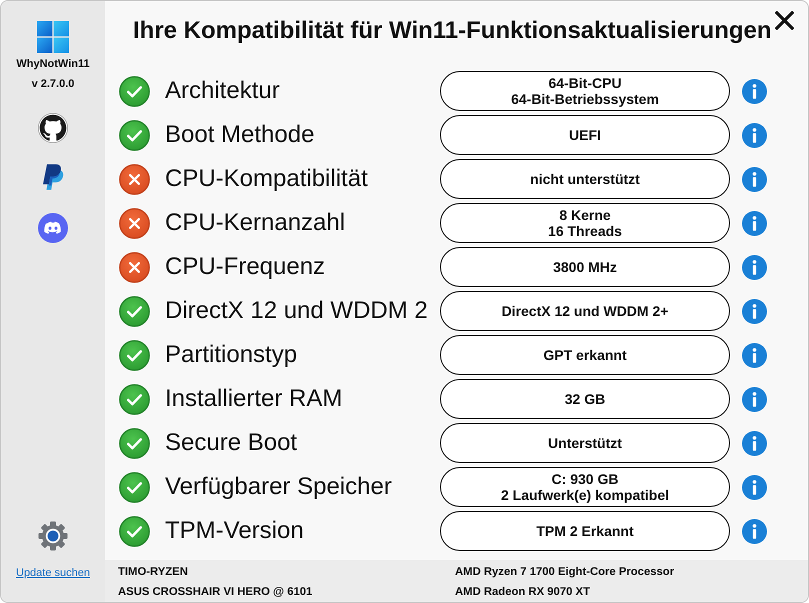  I want to click on system-info-text: TIMO-RYZEN, so click(153, 572).